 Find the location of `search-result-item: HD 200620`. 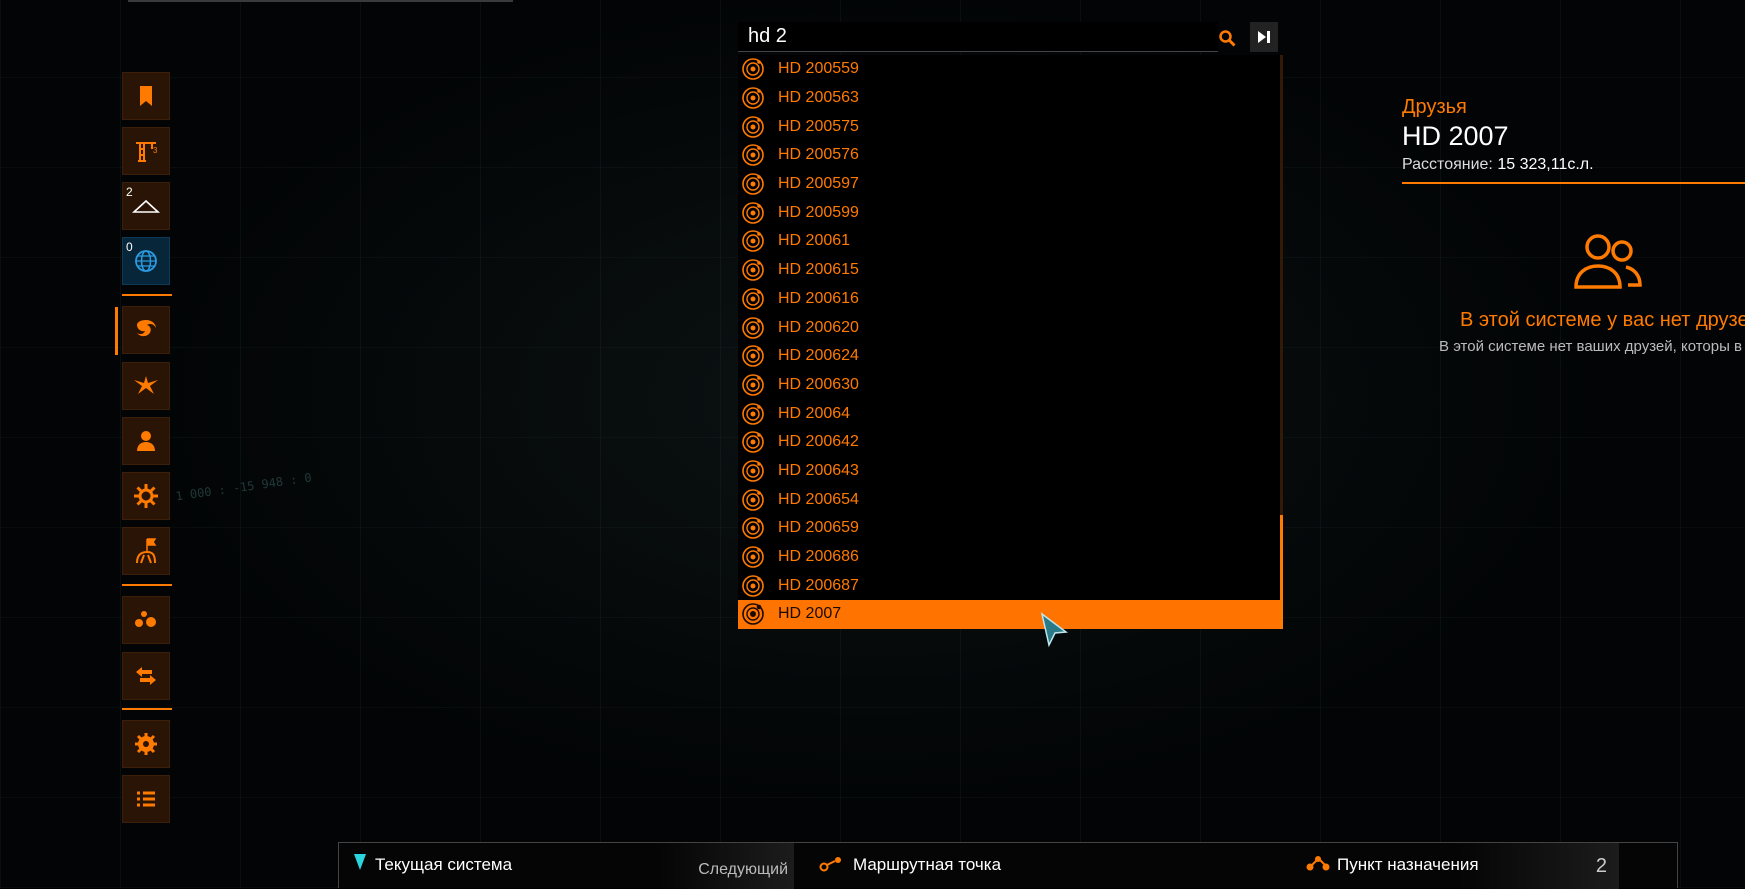

search-result-item: HD 200620 is located at coordinates (1009, 327).